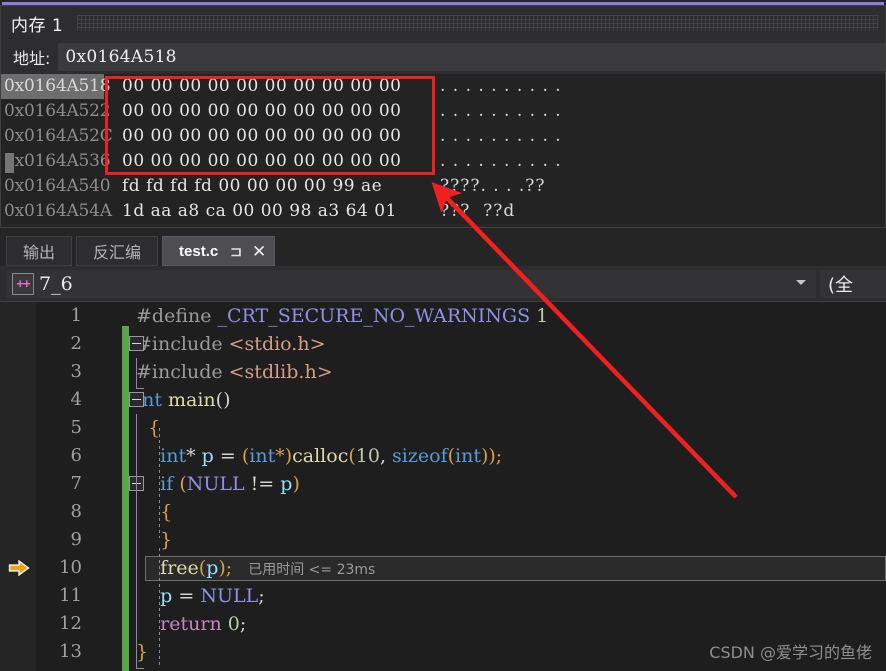 This screenshot has height=671, width=886. I want to click on pin-icon: ⊐, so click(236, 251).